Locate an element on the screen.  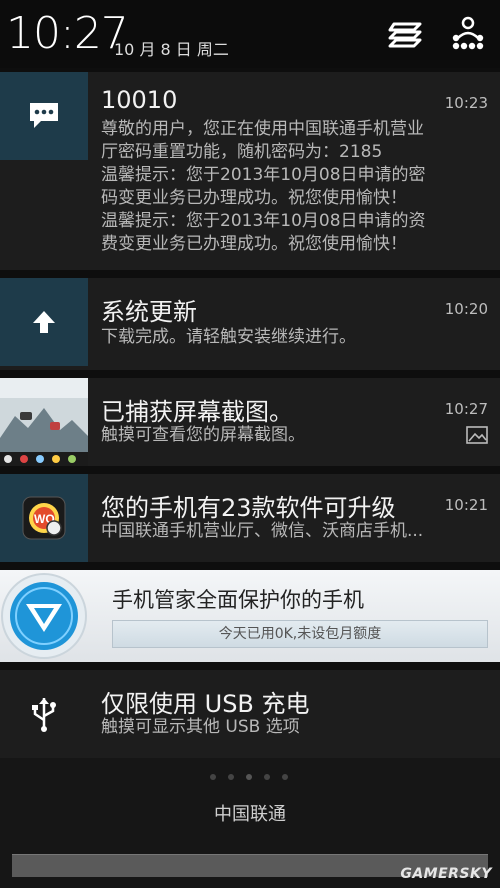
wo-store-icon: WO is located at coordinates (44, 518).